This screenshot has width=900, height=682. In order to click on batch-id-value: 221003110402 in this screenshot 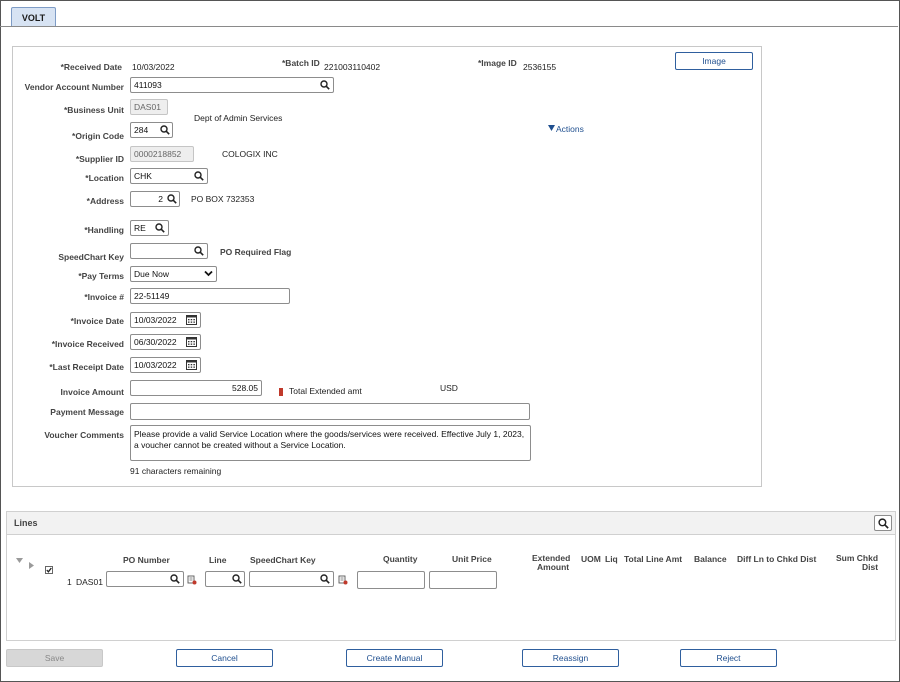, I will do `click(352, 67)`.